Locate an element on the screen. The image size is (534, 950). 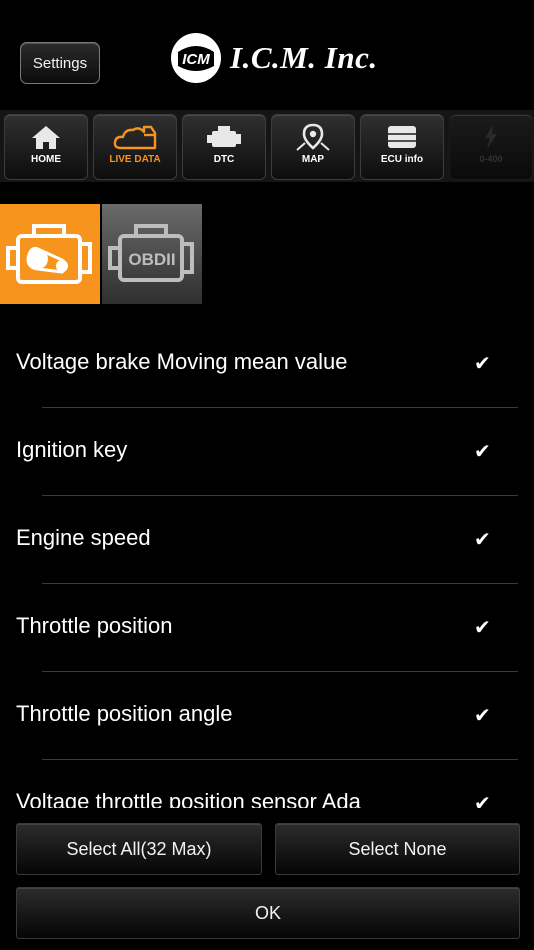
nav-dtc: DTC is located at coordinates (224, 147).